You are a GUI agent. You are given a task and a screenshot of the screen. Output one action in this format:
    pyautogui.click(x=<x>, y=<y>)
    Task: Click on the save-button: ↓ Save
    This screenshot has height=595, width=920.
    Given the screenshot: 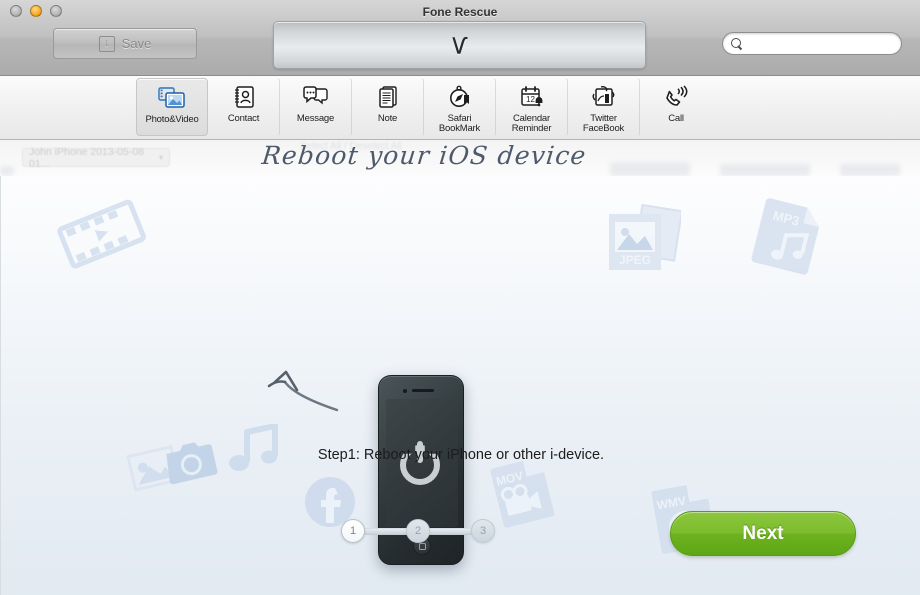 What is the action you would take?
    pyautogui.click(x=125, y=43)
    